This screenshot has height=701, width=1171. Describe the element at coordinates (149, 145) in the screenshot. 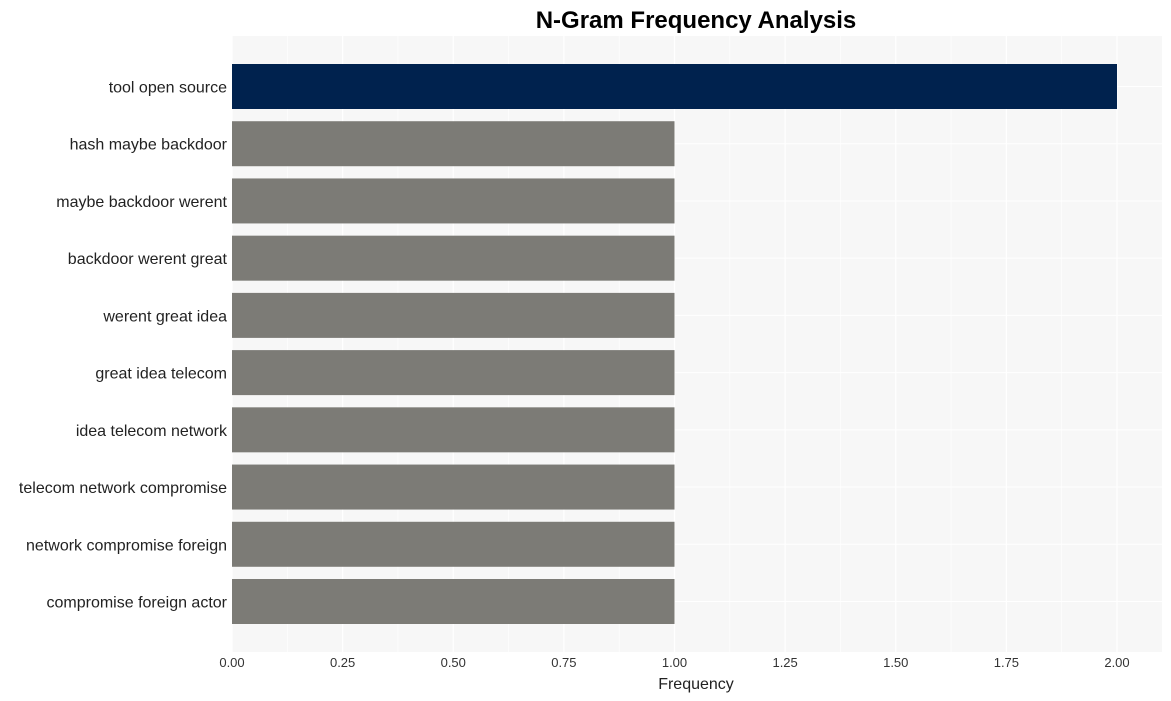

I see `y-tick-label: hash maybe backdoor` at that location.